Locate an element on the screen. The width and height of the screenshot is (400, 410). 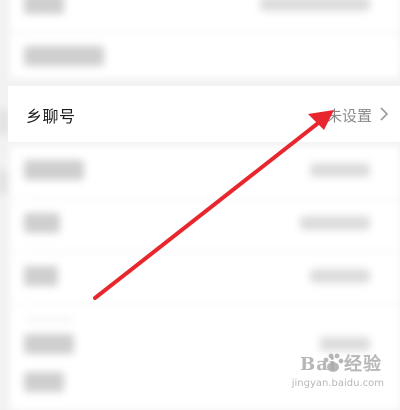
watermark-url: jingyan.baidu.com is located at coordinates (337, 383).